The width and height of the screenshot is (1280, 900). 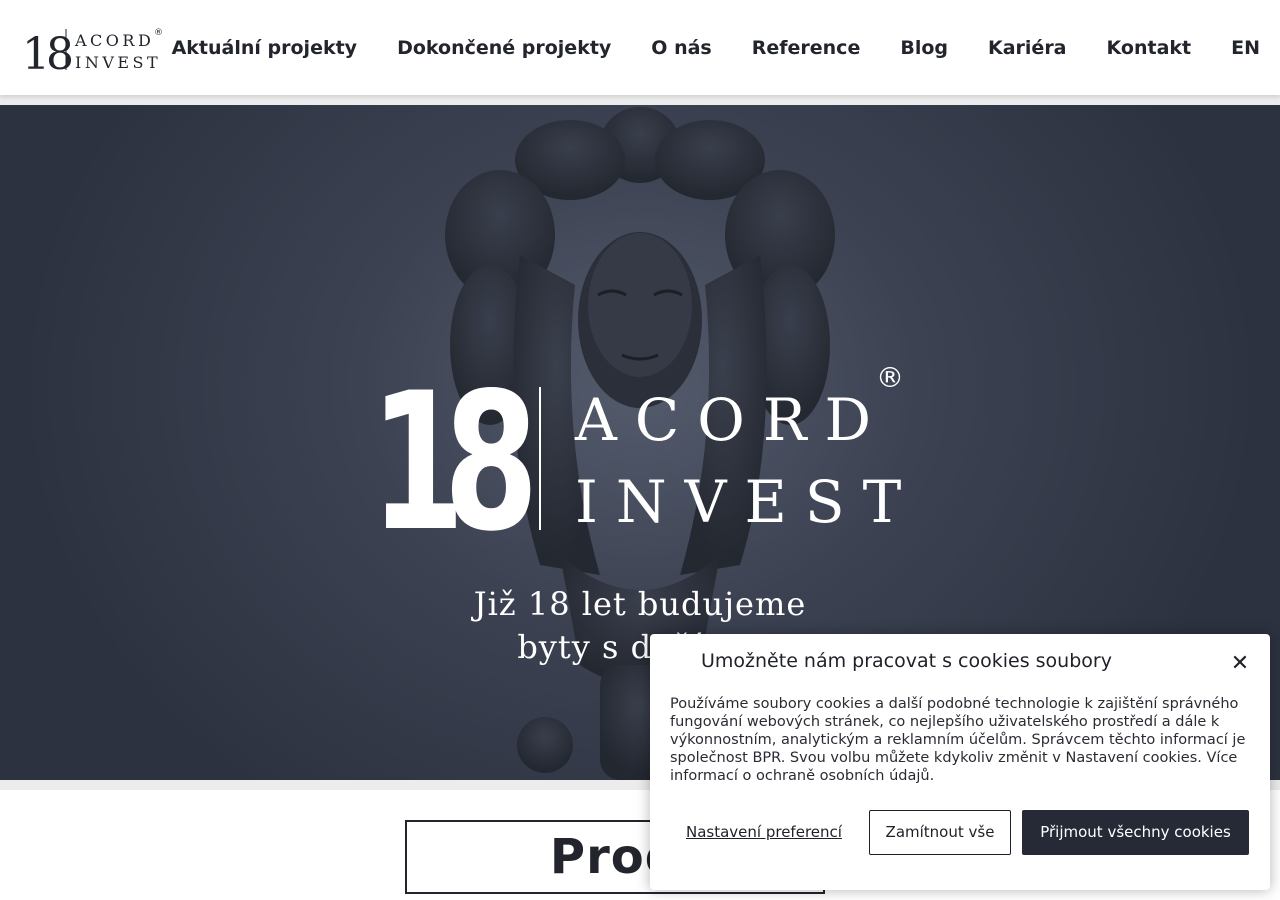 What do you see at coordinates (1149, 48) in the screenshot?
I see `nav-item-kontakt: Kontakt` at bounding box center [1149, 48].